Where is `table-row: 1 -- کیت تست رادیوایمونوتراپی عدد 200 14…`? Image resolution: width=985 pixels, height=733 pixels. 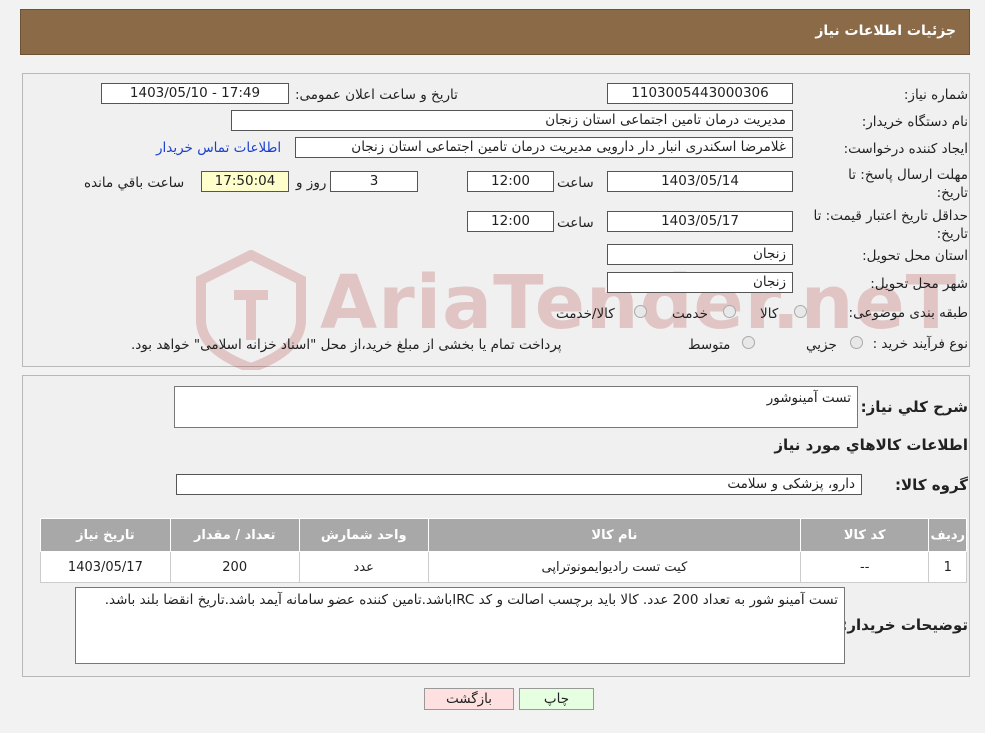 table-row: 1 -- کیت تست رادیوایمونوتراپی عدد 200 14… is located at coordinates (503, 567).